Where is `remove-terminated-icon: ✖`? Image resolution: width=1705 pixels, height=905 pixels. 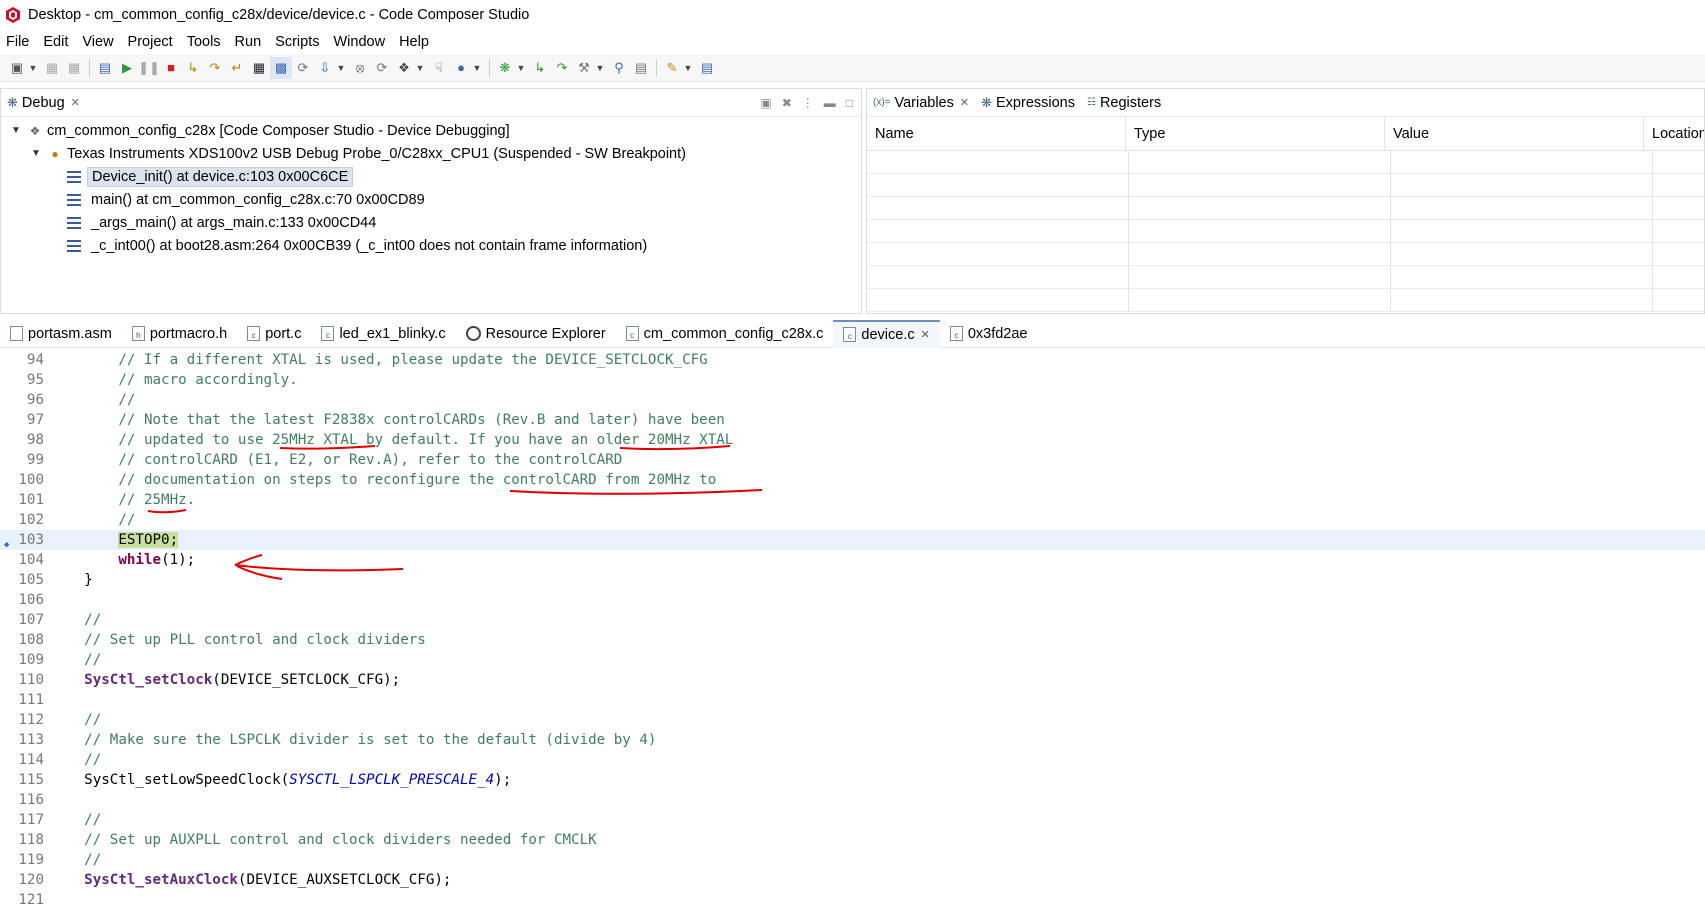
remove-terminated-icon: ✖ is located at coordinates (787, 103).